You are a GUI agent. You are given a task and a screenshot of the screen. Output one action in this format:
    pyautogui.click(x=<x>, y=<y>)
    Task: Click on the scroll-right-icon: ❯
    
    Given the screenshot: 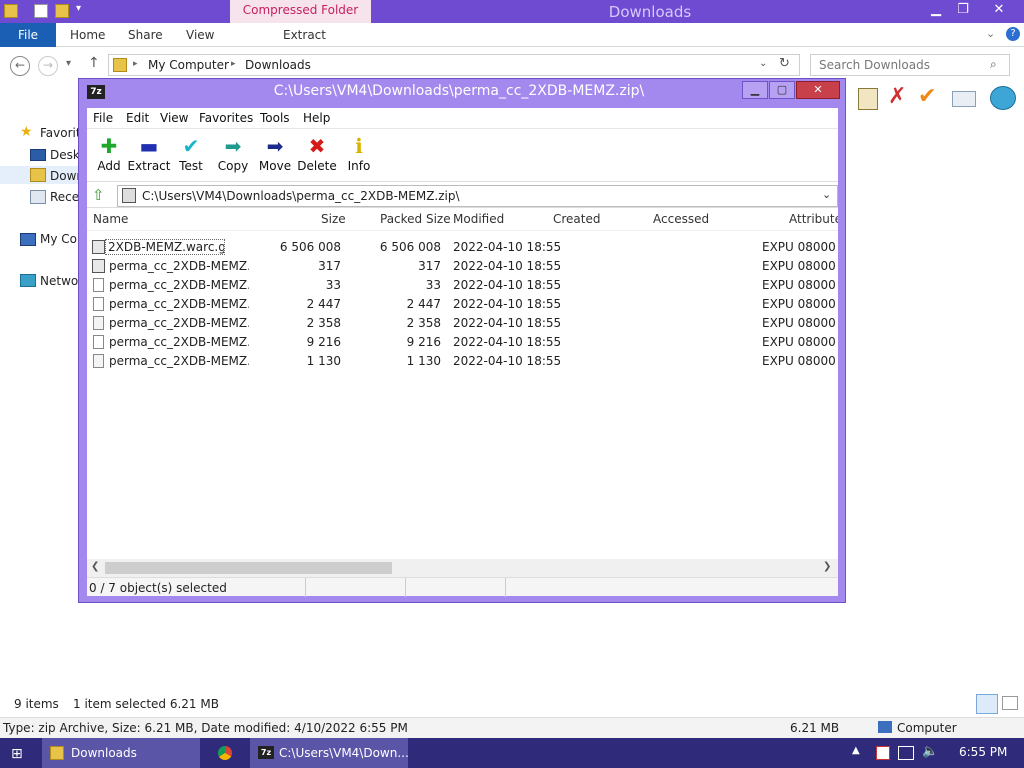 What is the action you would take?
    pyautogui.click(x=827, y=566)
    